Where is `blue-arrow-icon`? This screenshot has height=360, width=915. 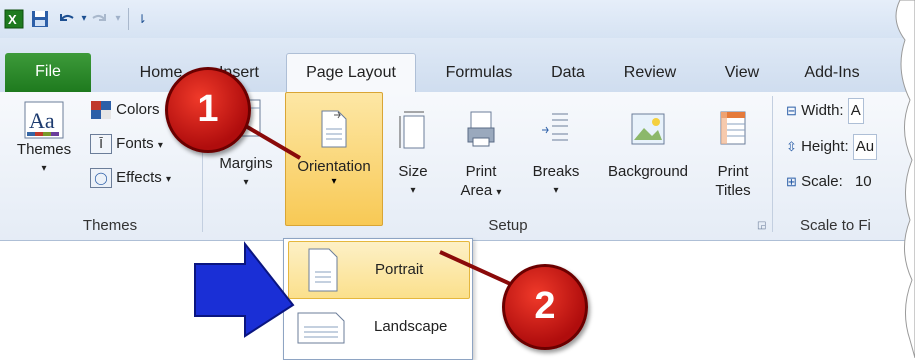 blue-arrow-icon is located at coordinates (244, 289).